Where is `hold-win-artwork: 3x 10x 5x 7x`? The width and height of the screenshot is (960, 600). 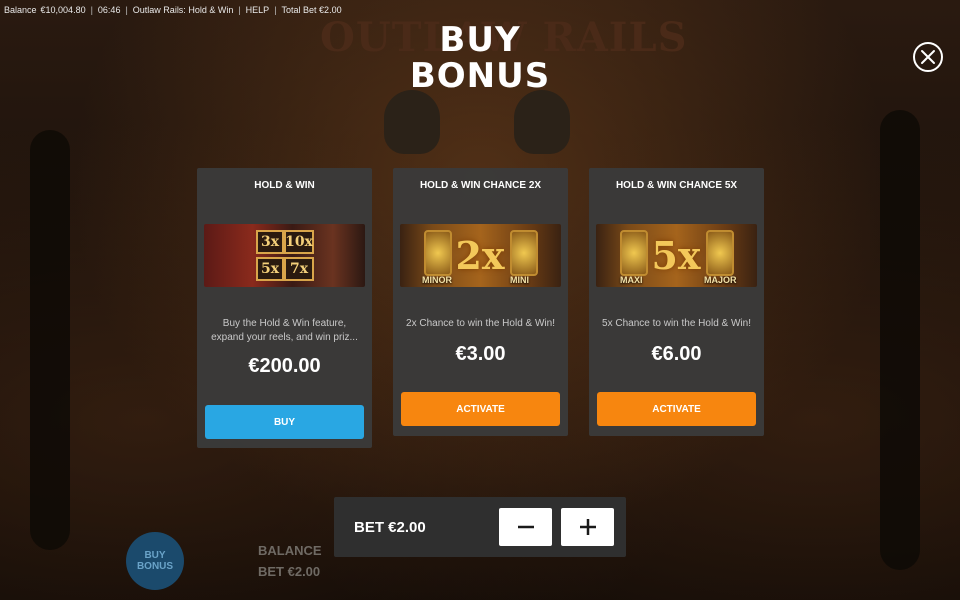 hold-win-artwork: 3x 10x 5x 7x is located at coordinates (284, 255).